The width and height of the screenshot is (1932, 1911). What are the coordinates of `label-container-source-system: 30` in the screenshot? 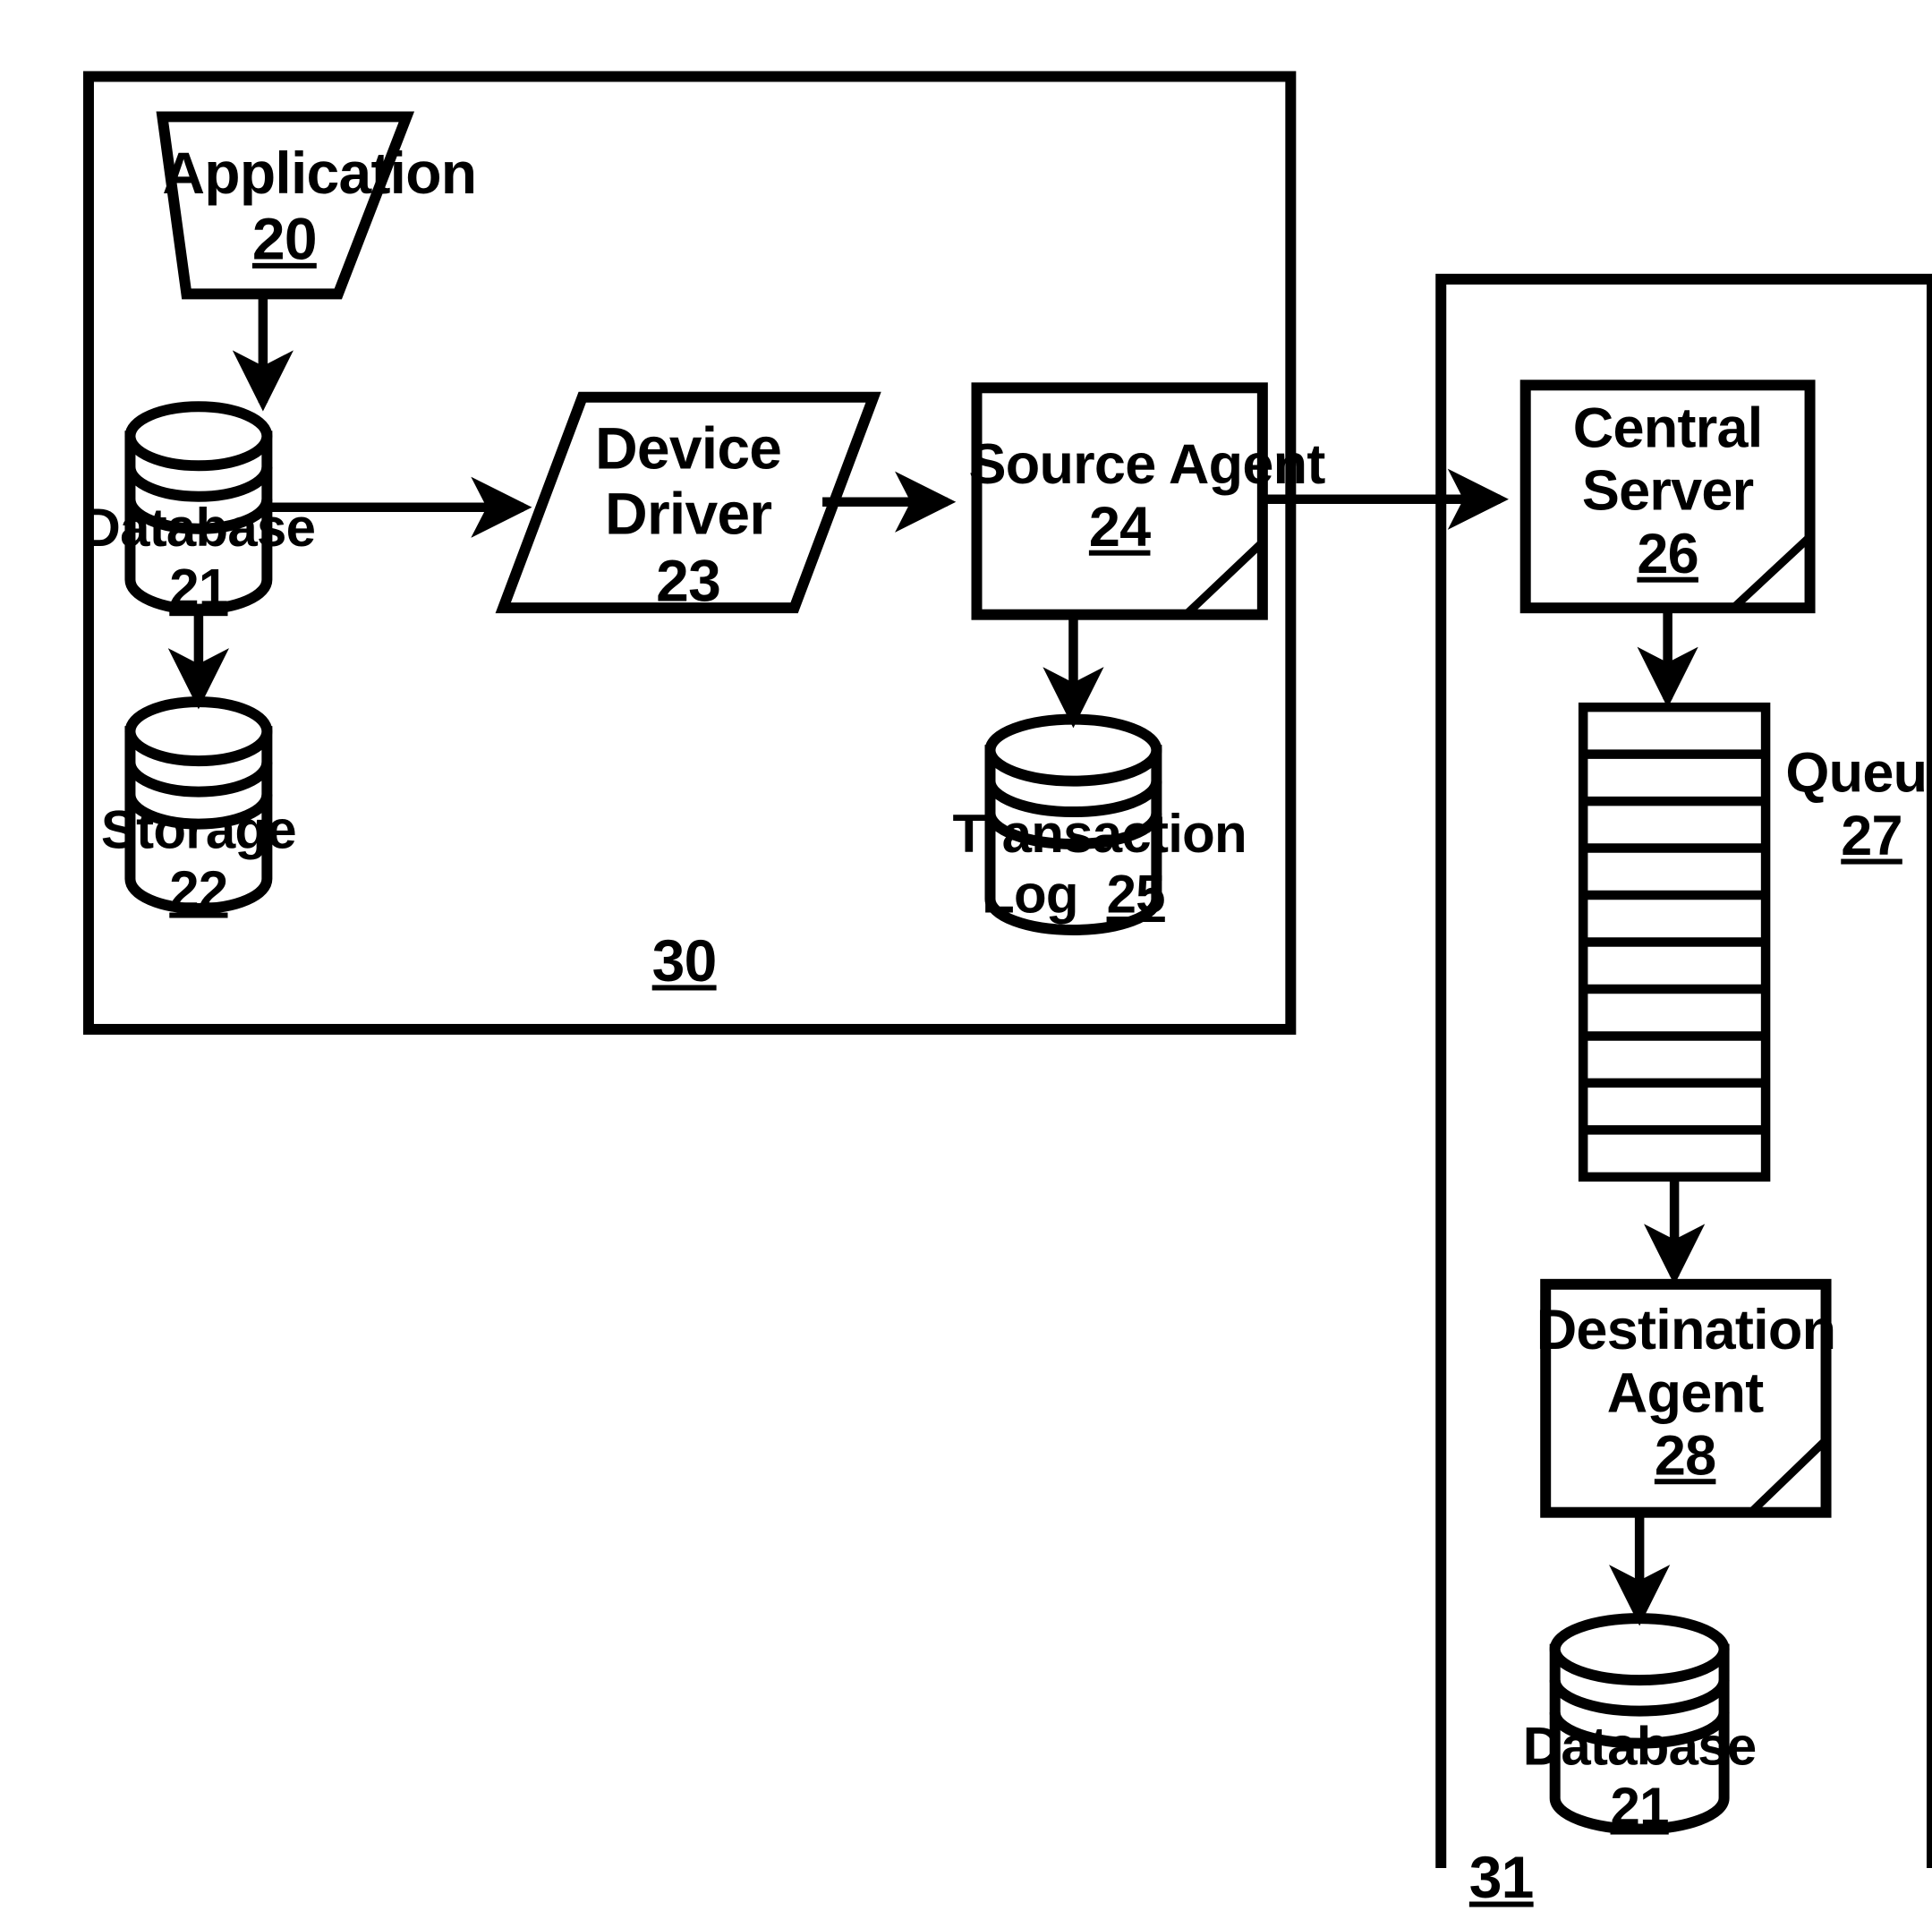 It's located at (684, 961).